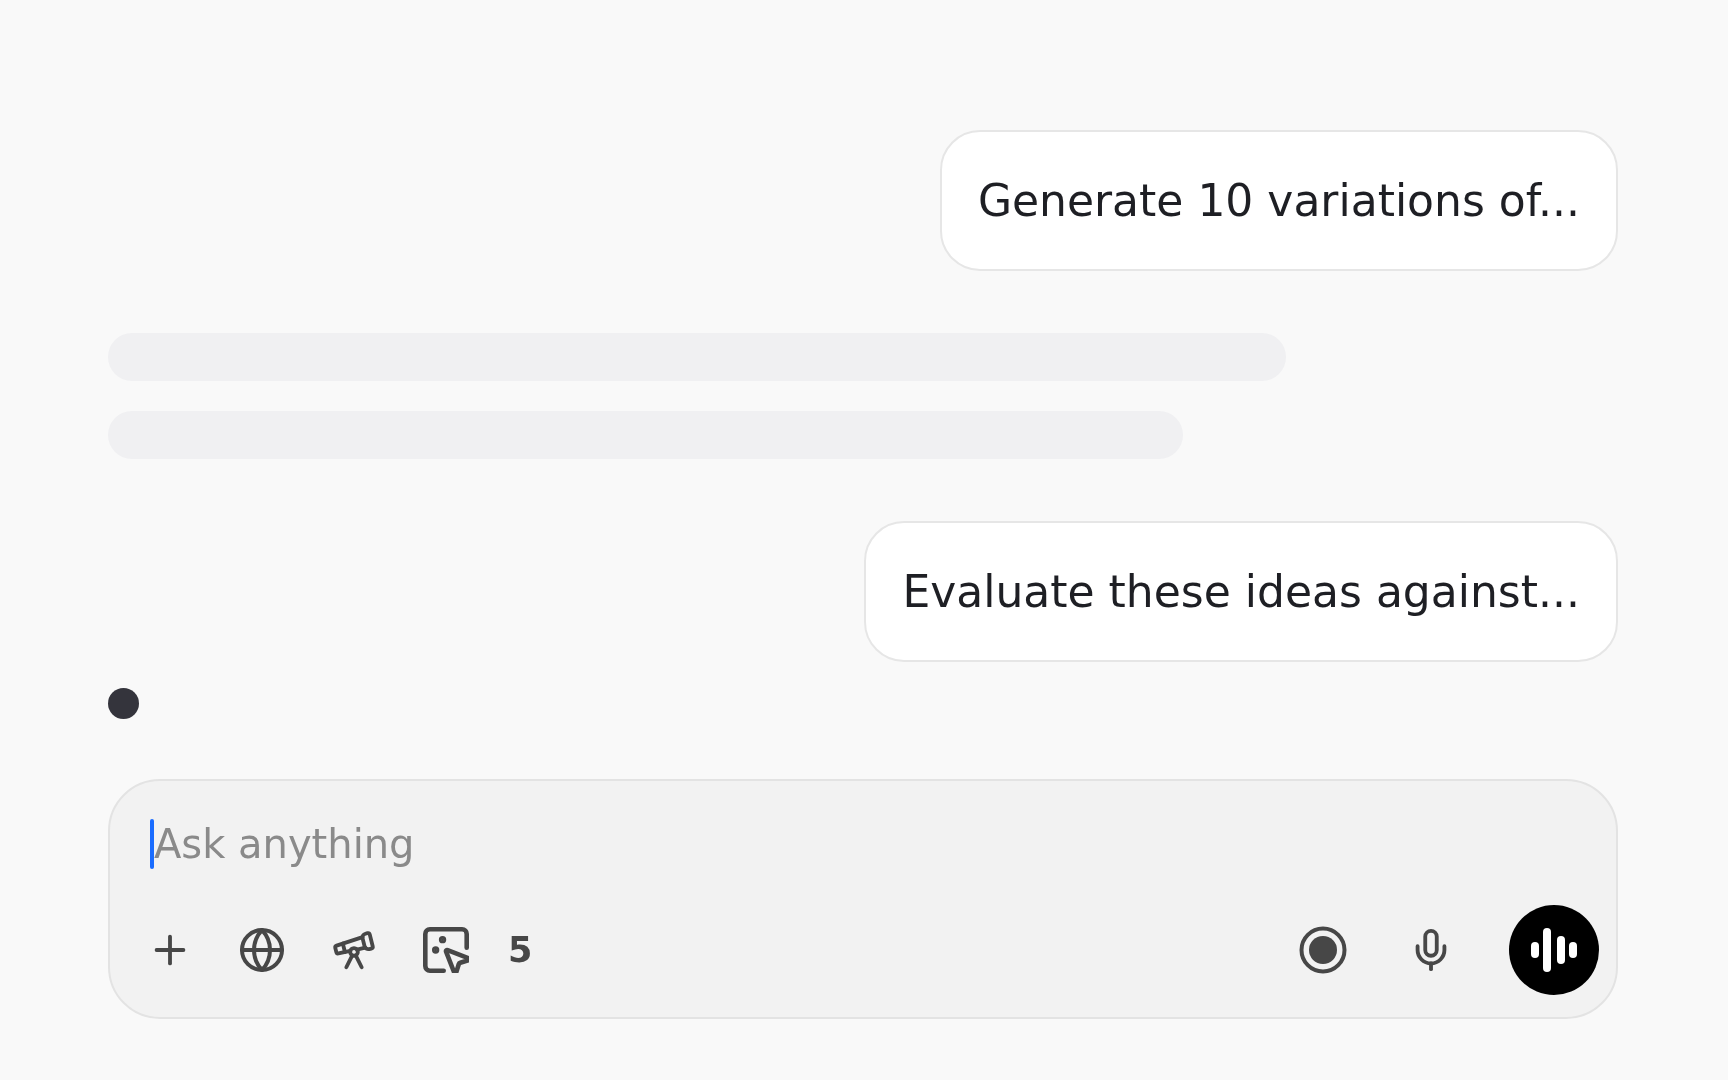 This screenshot has width=1728, height=1080. Describe the element at coordinates (262, 950) in the screenshot. I see `globe-icon` at that location.